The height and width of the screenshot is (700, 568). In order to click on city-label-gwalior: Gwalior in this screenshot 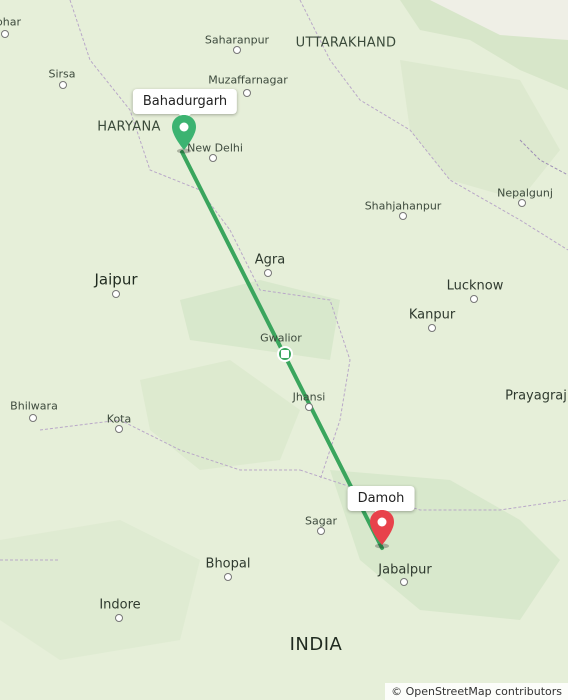, I will do `click(281, 338)`.